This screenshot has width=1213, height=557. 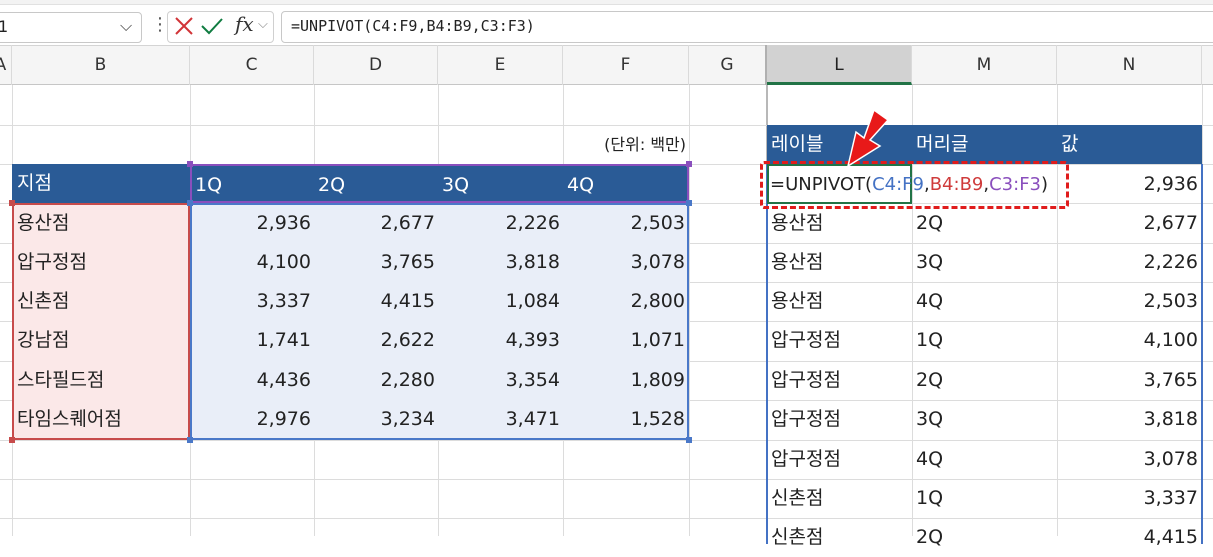 What do you see at coordinates (250, 340) in the screenshot?
I see `value-cell: 1,741` at bounding box center [250, 340].